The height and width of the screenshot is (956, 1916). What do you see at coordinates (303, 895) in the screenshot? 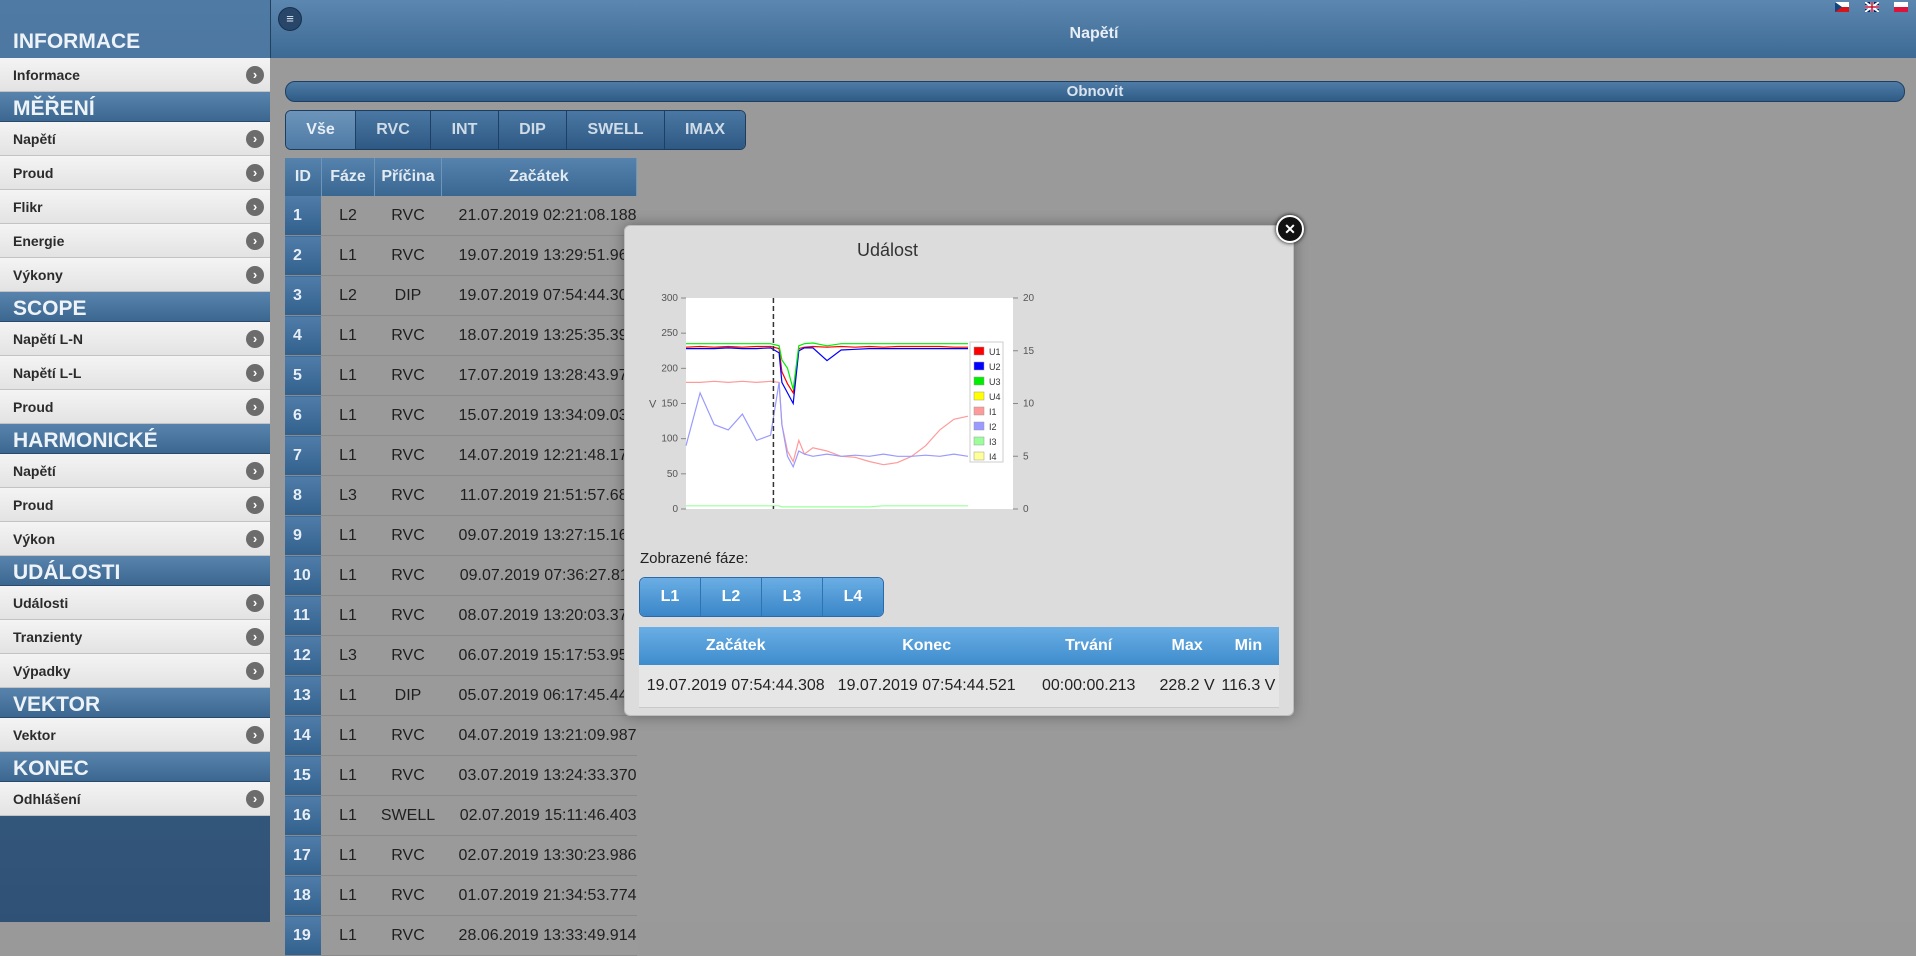
I see `table-cell: 18` at bounding box center [303, 895].